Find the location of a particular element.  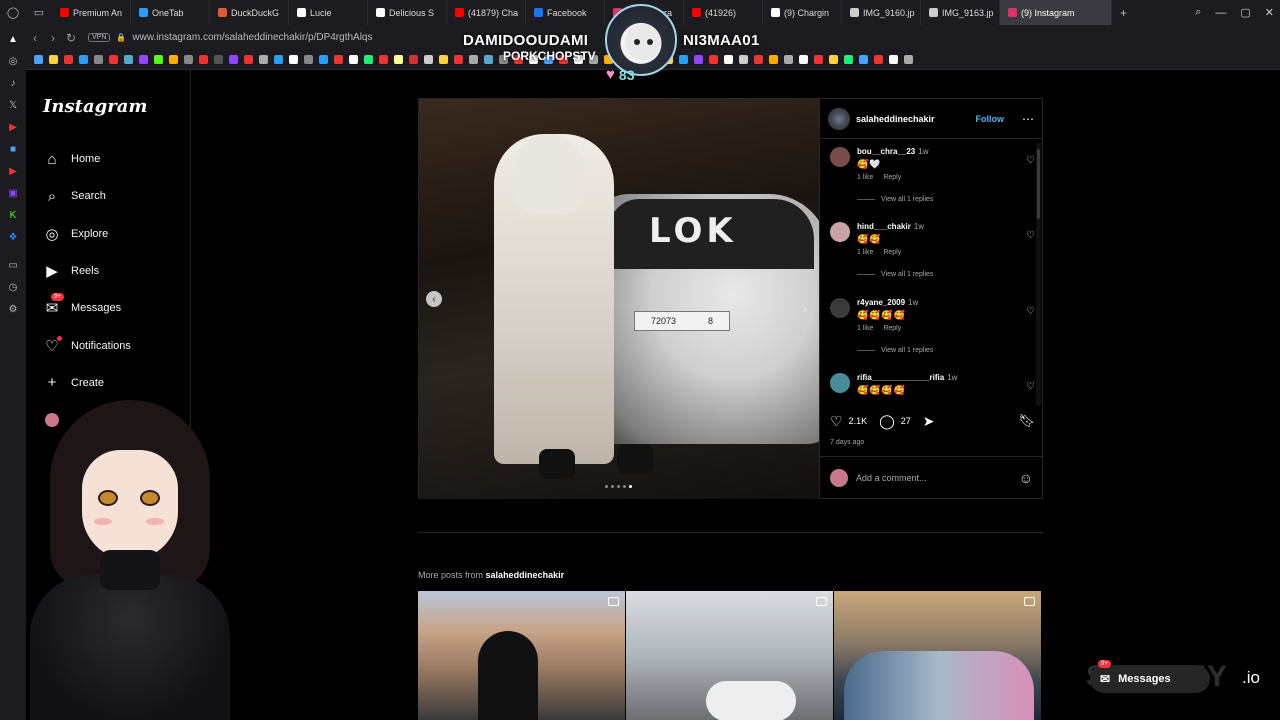

youtube-icon-2: ▶ is located at coordinates (13, 171).